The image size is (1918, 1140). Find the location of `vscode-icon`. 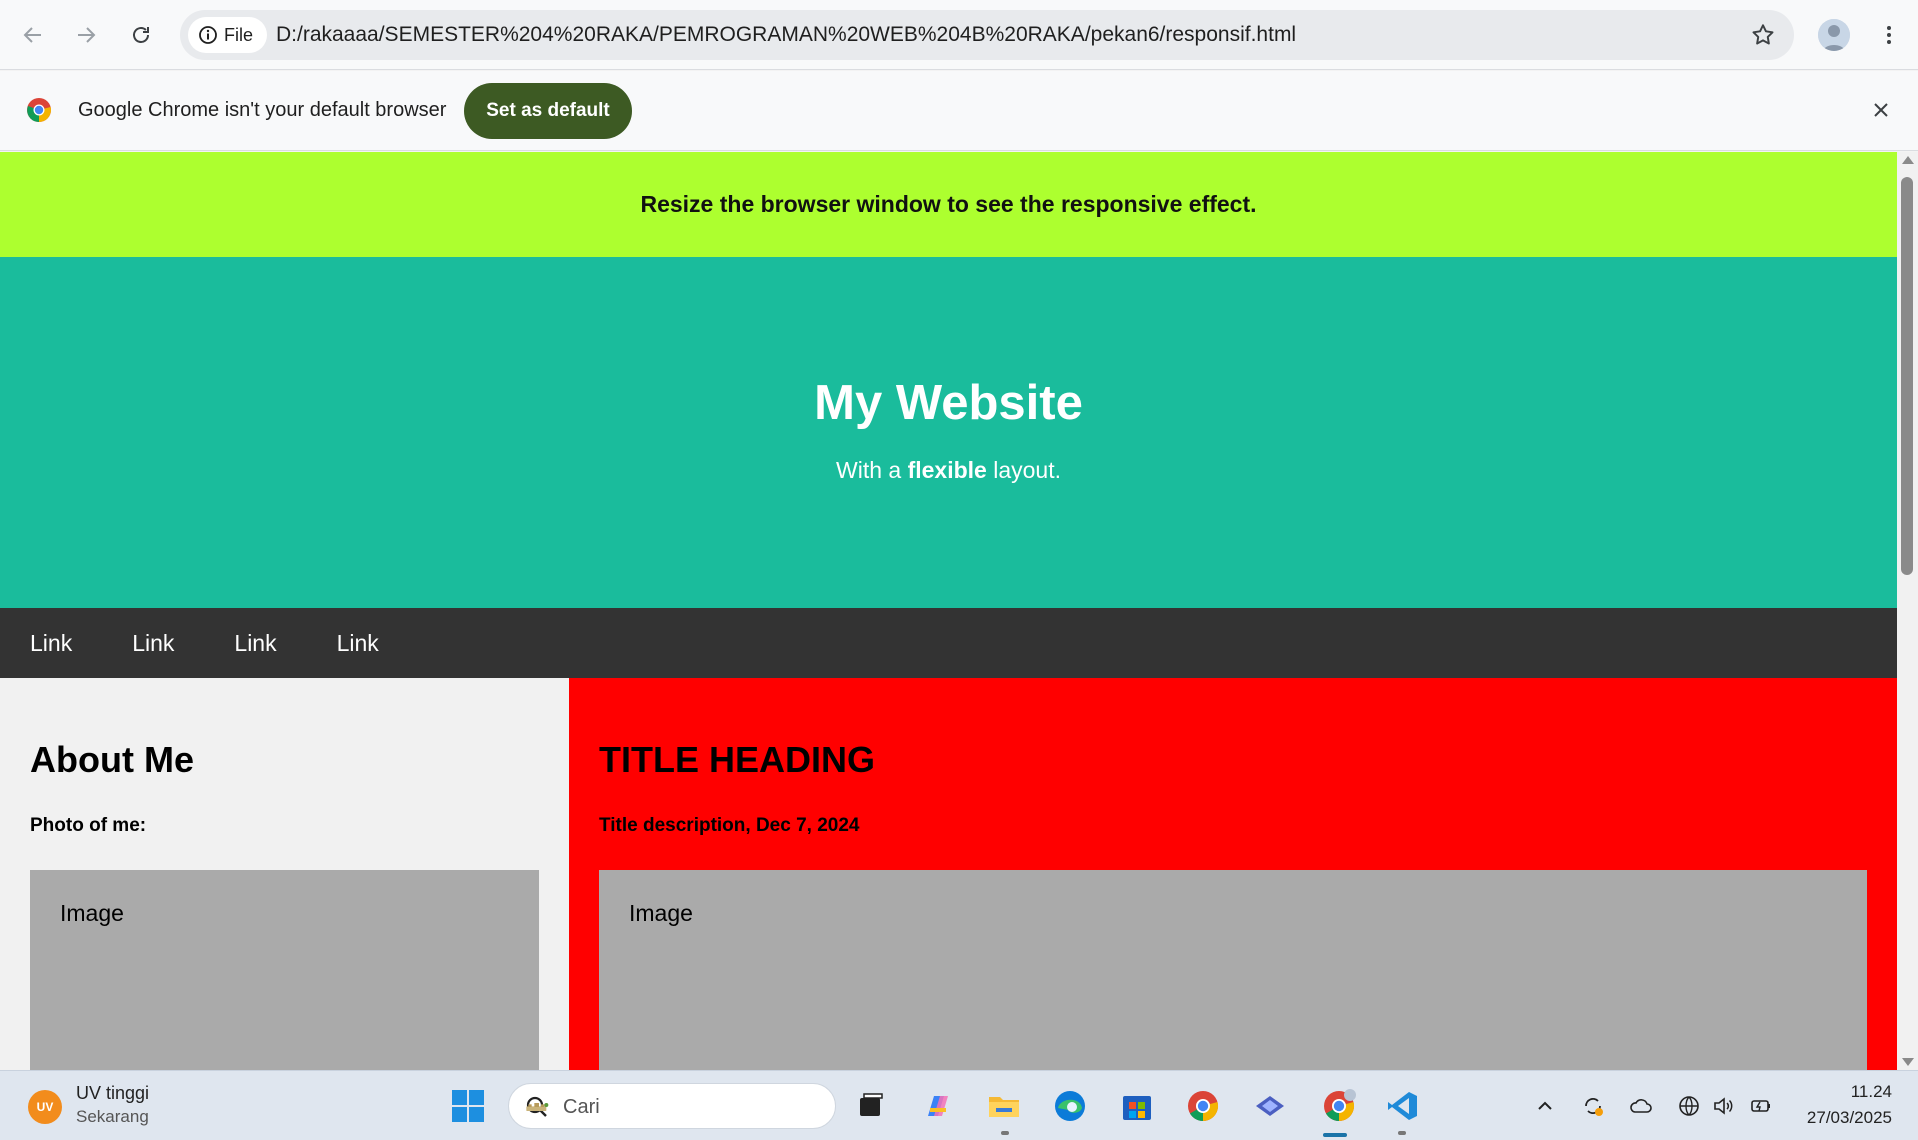

vscode-icon is located at coordinates (1402, 1106).